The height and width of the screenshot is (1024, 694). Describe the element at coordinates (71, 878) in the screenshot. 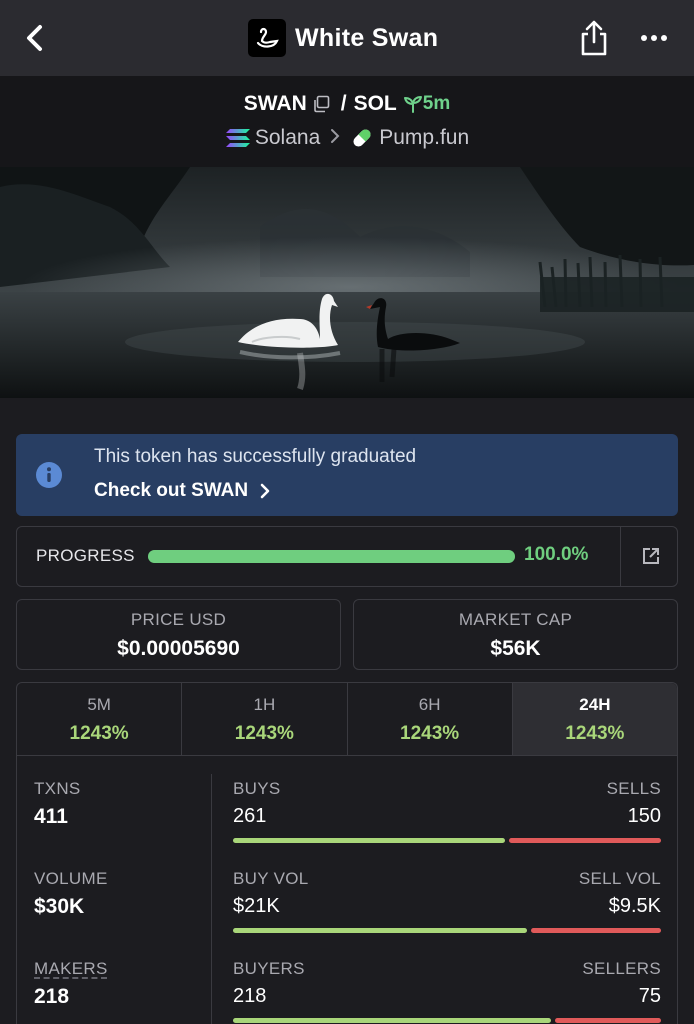

I see `volume-label: VOLUME` at that location.